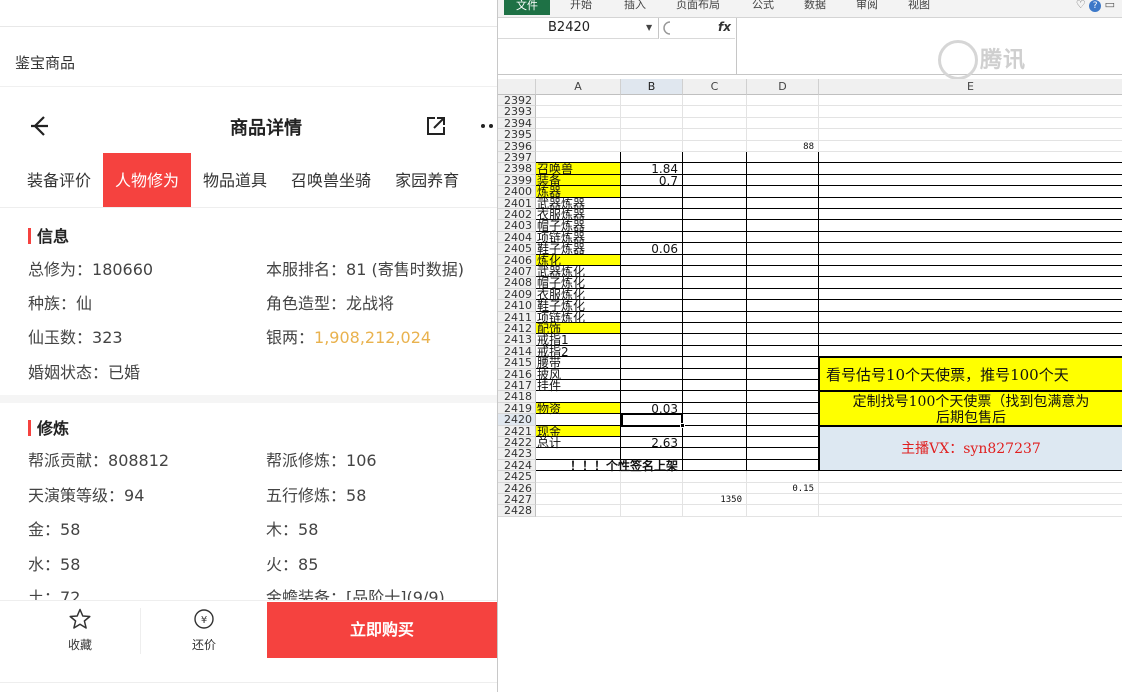 The width and height of the screenshot is (1122, 692). What do you see at coordinates (698, 6) in the screenshot?
I see `ribbon-tab-page-layout: 页面布局` at bounding box center [698, 6].